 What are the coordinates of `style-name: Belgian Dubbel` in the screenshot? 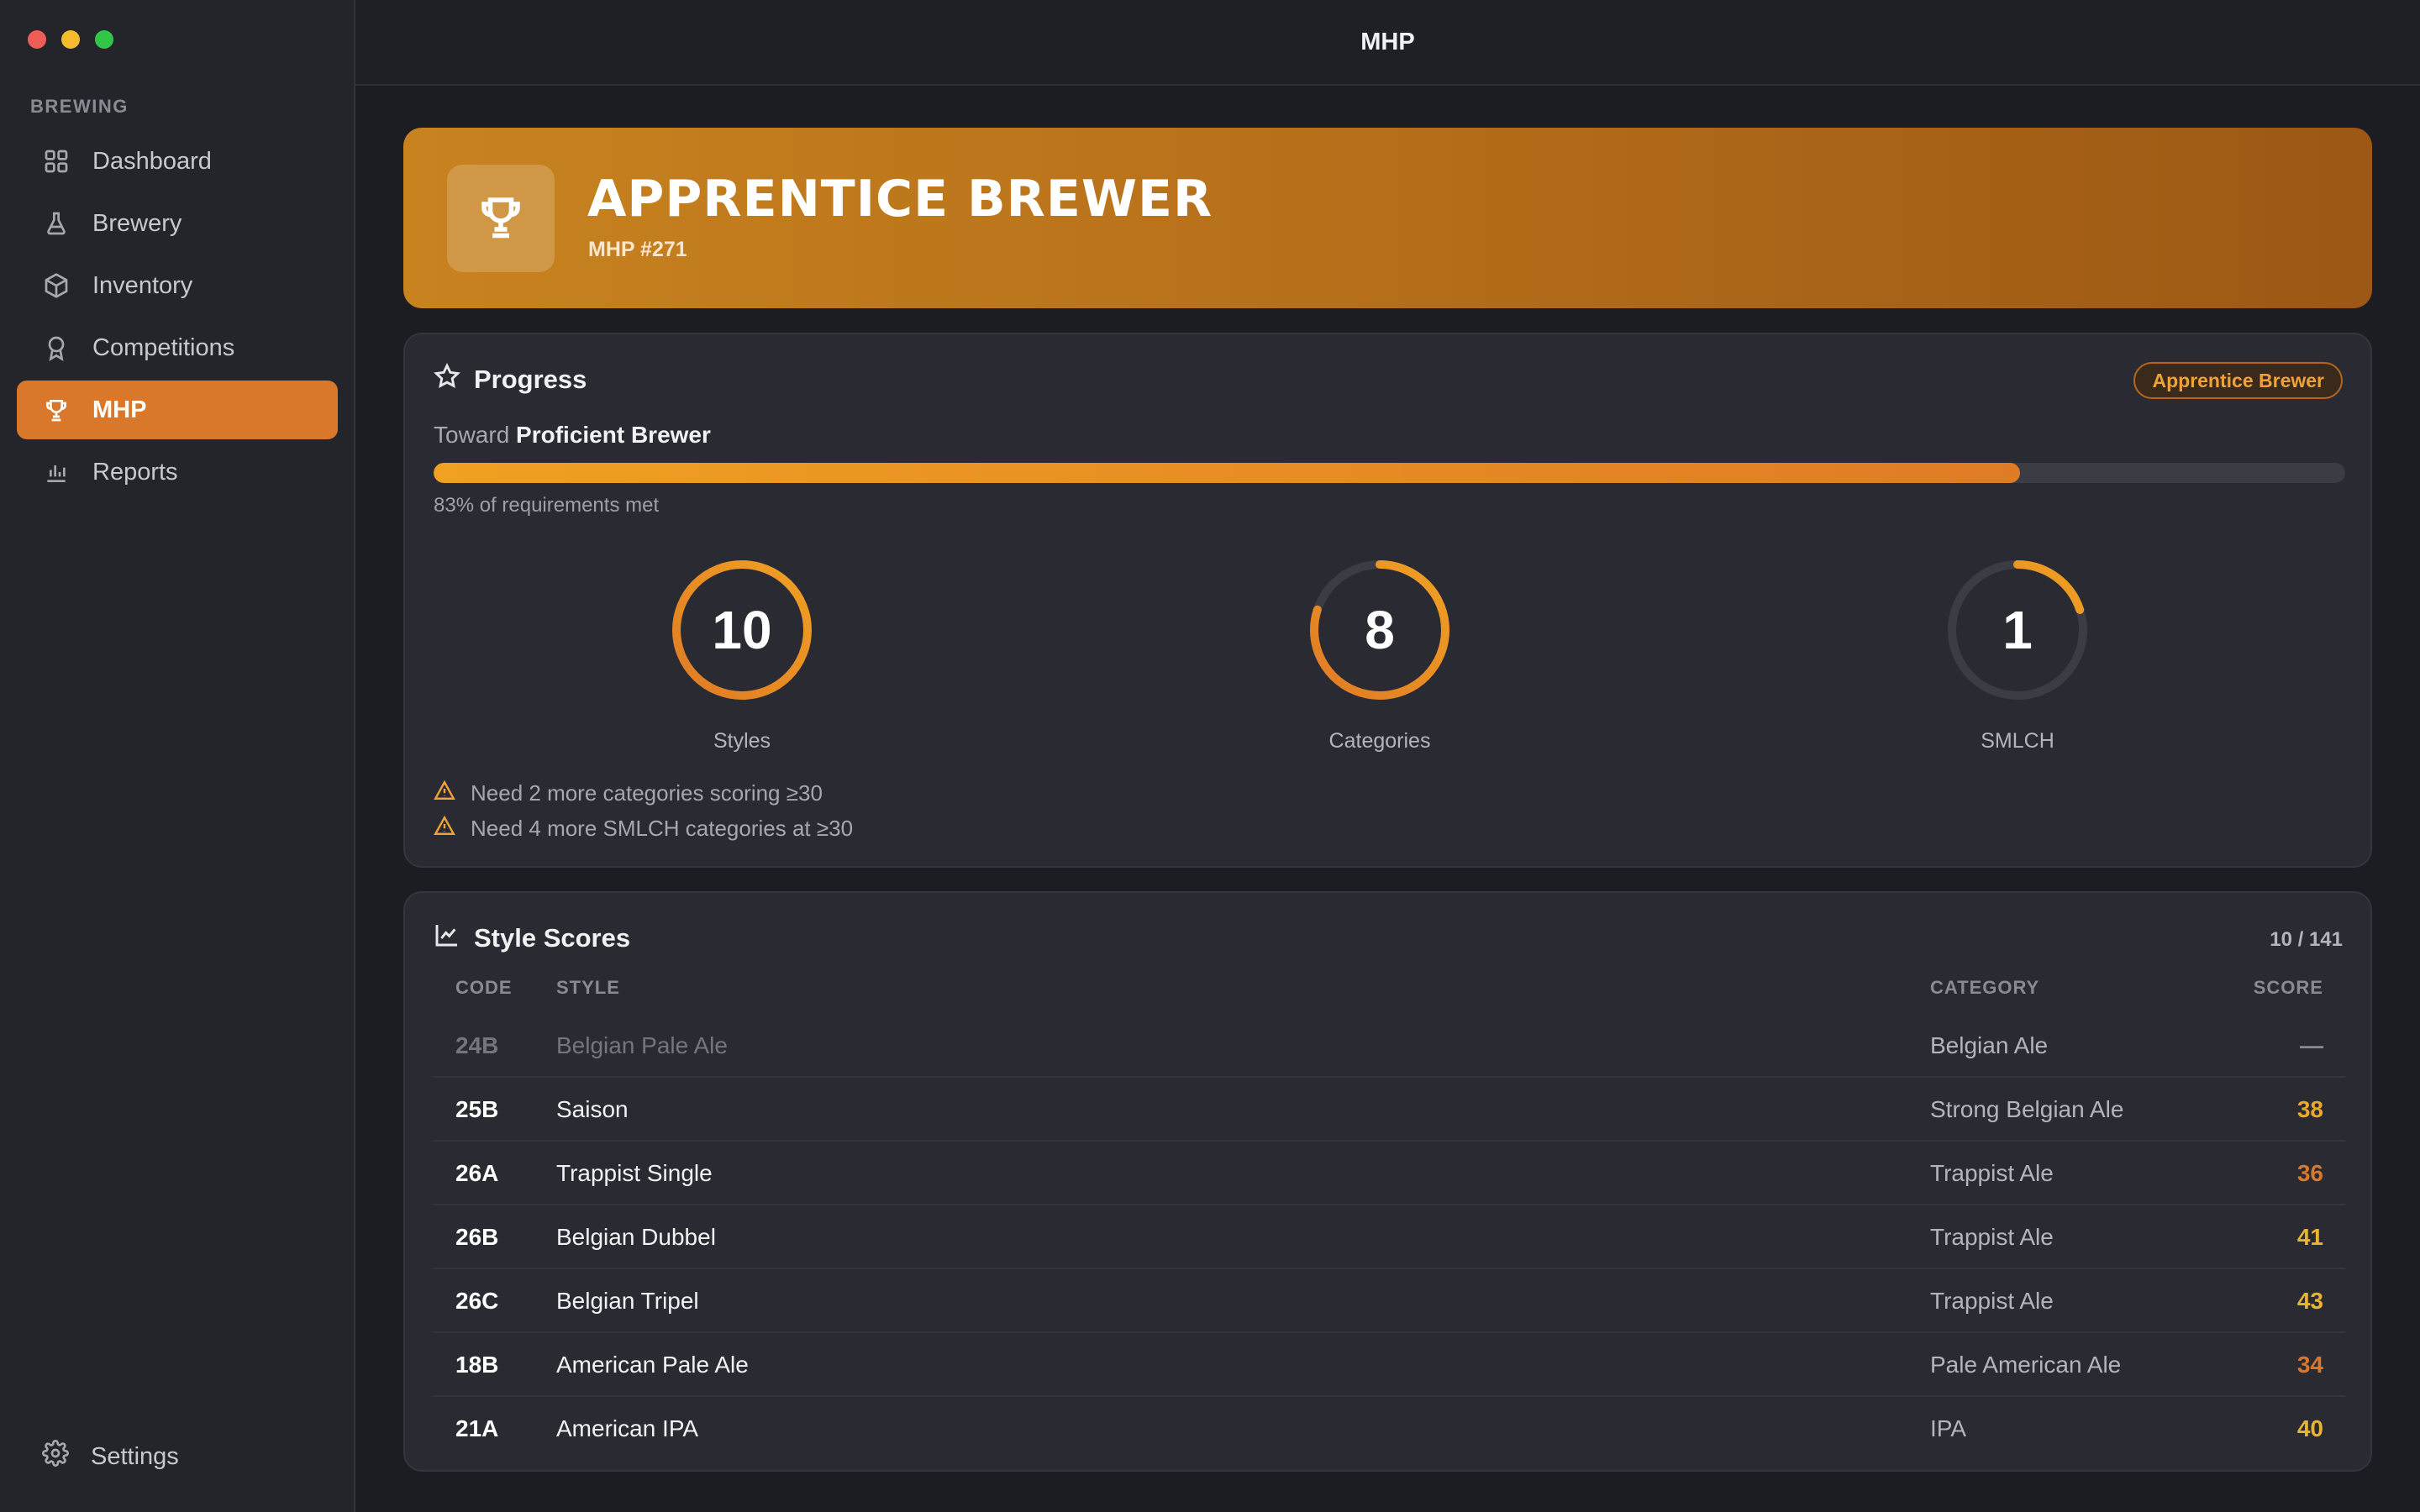 It's located at (636, 1237).